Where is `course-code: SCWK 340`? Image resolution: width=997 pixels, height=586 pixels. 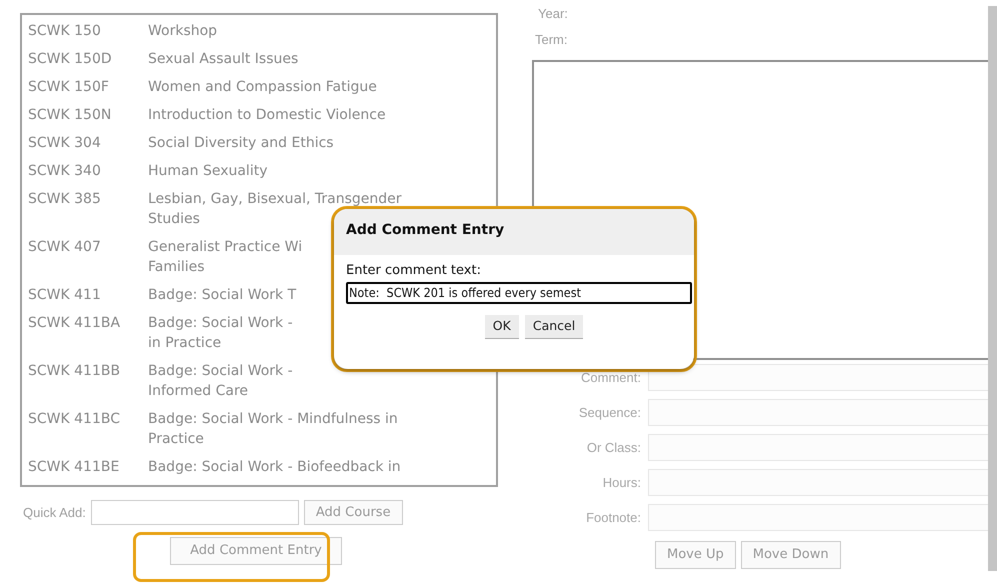
course-code: SCWK 340 is located at coordinates (64, 171).